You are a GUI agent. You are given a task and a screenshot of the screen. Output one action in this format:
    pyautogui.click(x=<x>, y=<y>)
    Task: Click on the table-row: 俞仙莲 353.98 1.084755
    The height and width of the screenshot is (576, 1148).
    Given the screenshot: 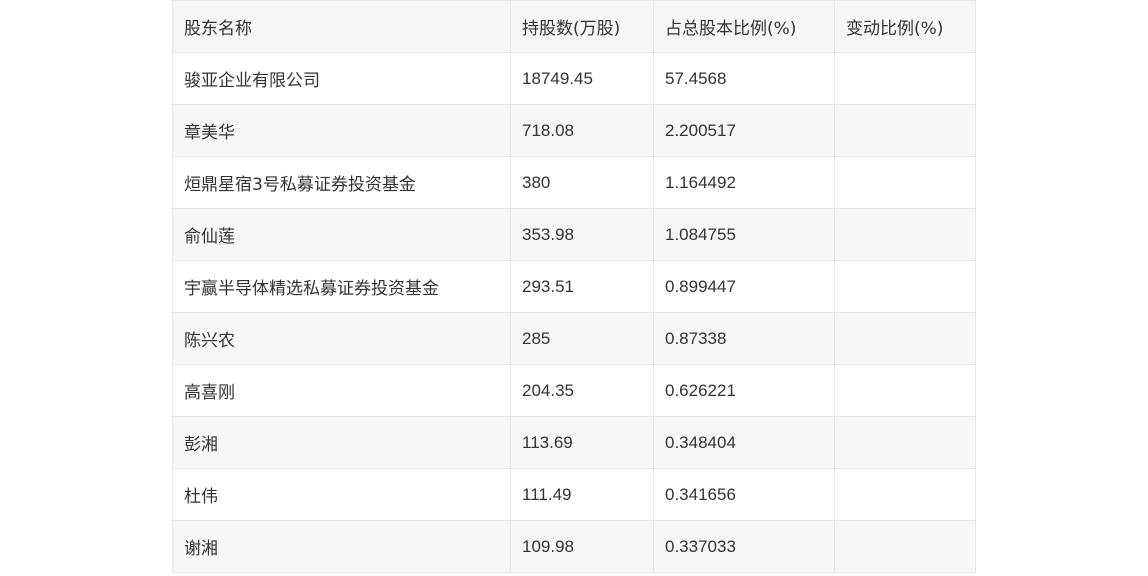 What is the action you would take?
    pyautogui.click(x=574, y=234)
    